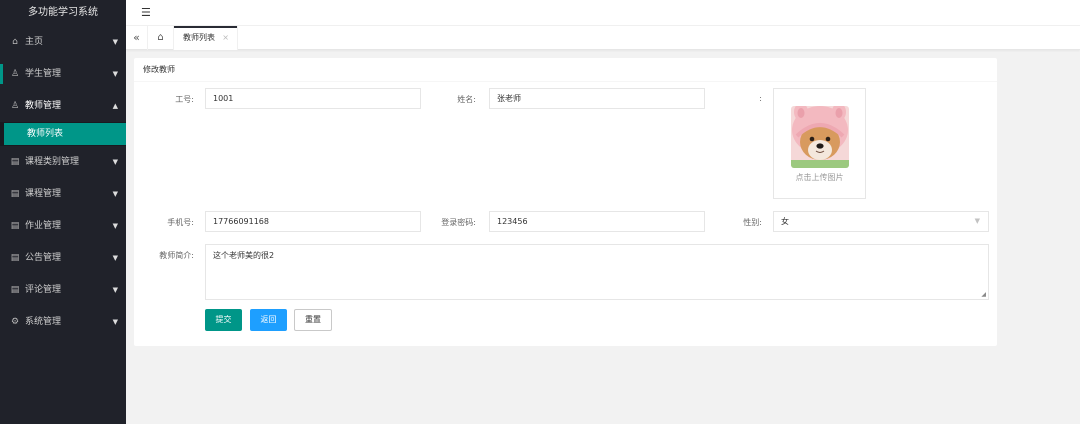  I want to click on gear-icon: ⚙, so click(15, 322).